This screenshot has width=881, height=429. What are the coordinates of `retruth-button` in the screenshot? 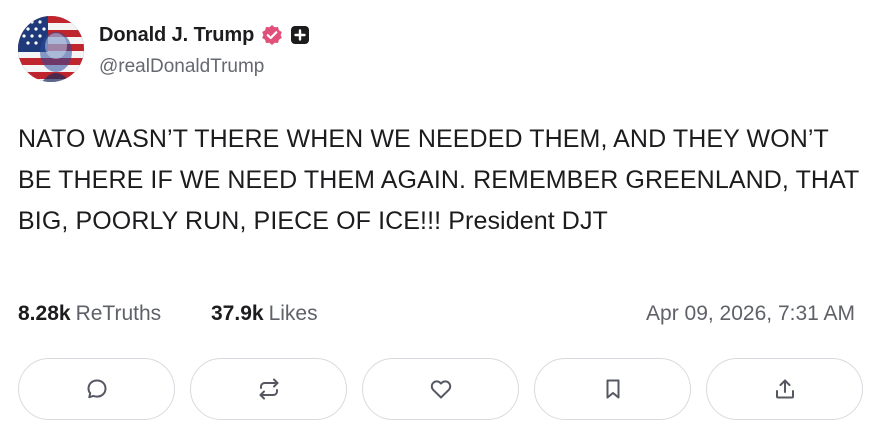 It's located at (268, 389).